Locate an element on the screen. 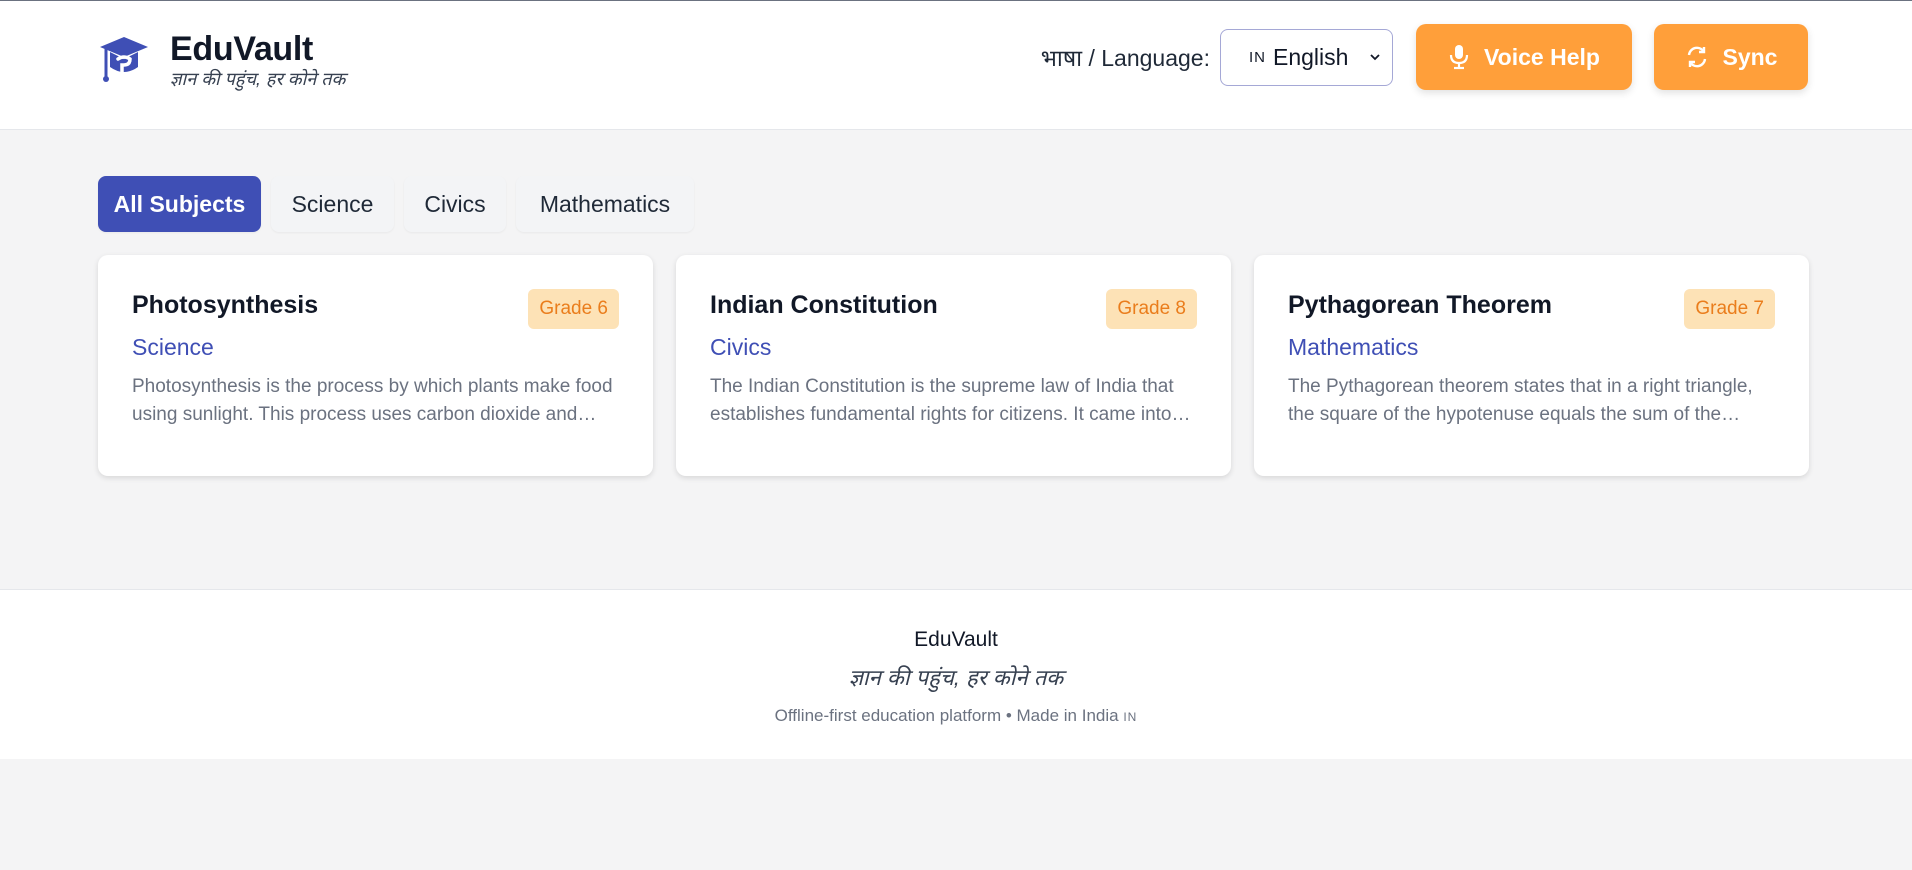 The image size is (1912, 870). brand-title: EduVault is located at coordinates (242, 49).